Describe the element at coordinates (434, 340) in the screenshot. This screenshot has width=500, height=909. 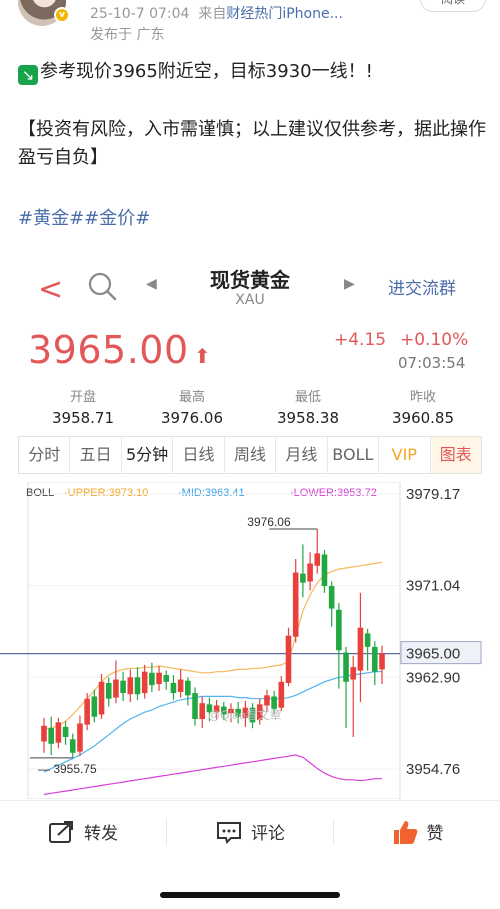
I see `price-change-percent: +0.10%` at that location.